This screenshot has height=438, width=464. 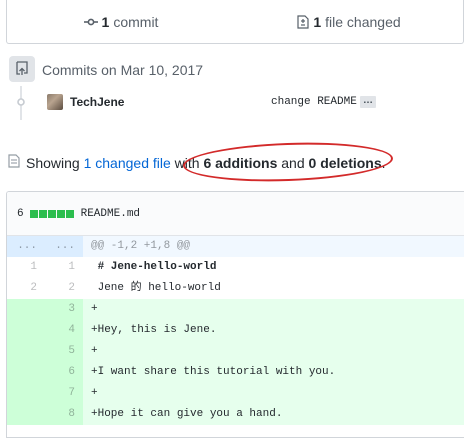 What do you see at coordinates (235, 214) in the screenshot?
I see `file-header: 6 README.md` at bounding box center [235, 214].